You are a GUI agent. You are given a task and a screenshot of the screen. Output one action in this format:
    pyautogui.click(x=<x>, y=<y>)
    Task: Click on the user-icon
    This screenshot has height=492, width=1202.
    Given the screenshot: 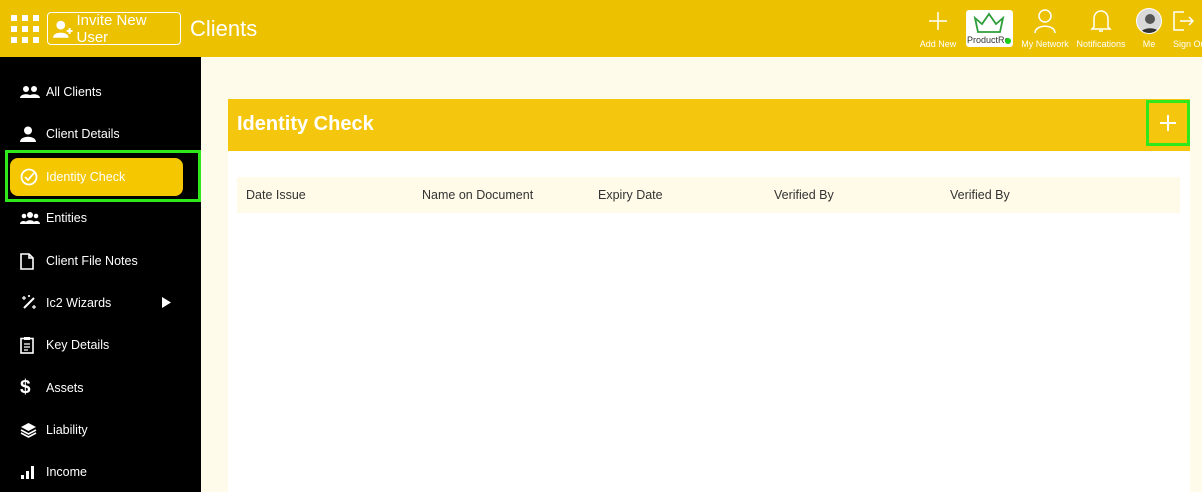 What is the action you would take?
    pyautogui.click(x=33, y=134)
    